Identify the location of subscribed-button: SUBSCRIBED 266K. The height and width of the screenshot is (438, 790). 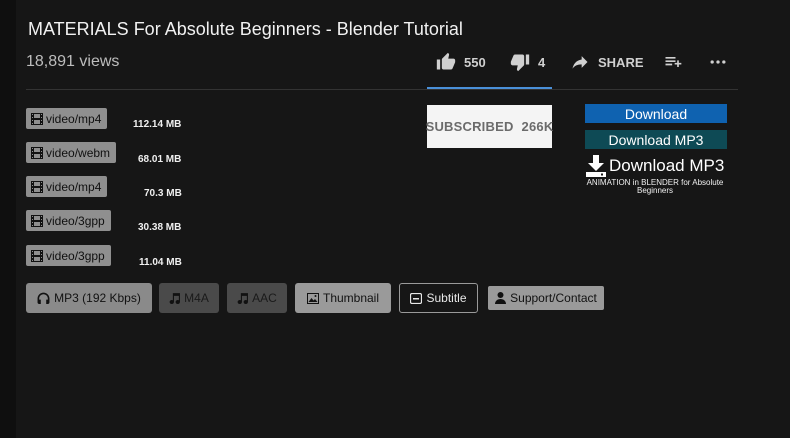
(489, 126).